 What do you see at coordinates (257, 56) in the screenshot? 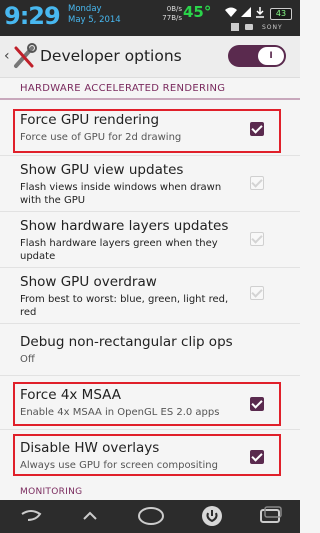
I see `developer-options-toggle: I` at bounding box center [257, 56].